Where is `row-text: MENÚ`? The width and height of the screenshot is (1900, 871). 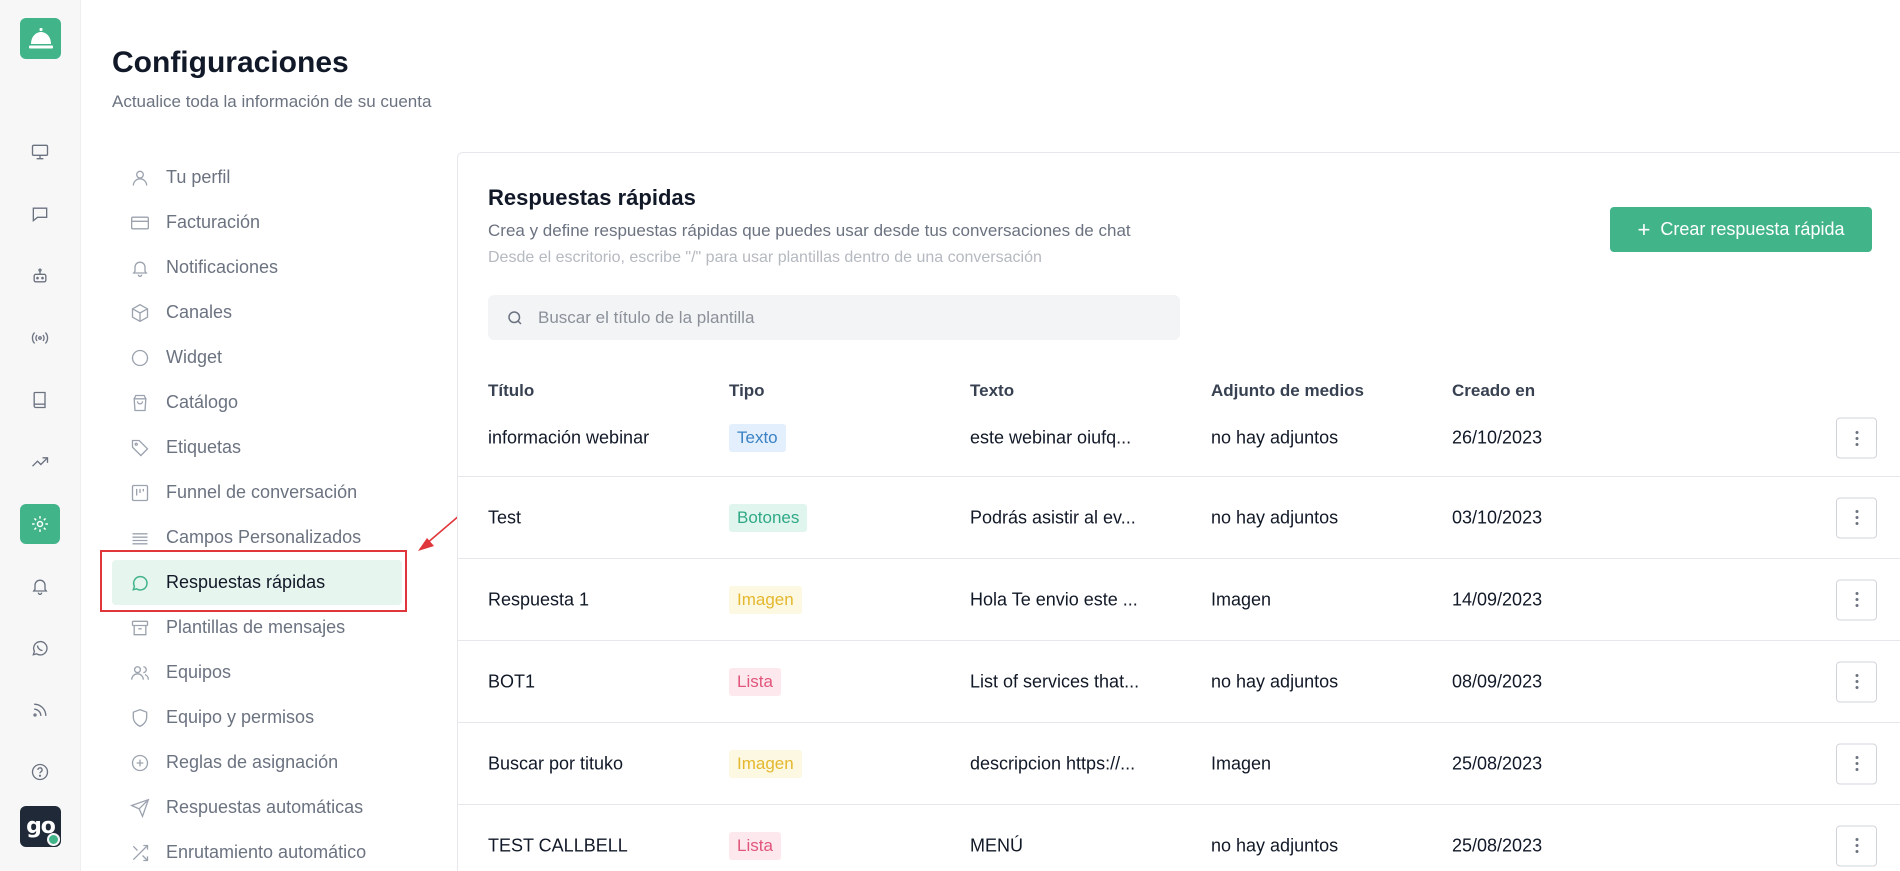
row-text: MENÚ is located at coordinates (996, 845).